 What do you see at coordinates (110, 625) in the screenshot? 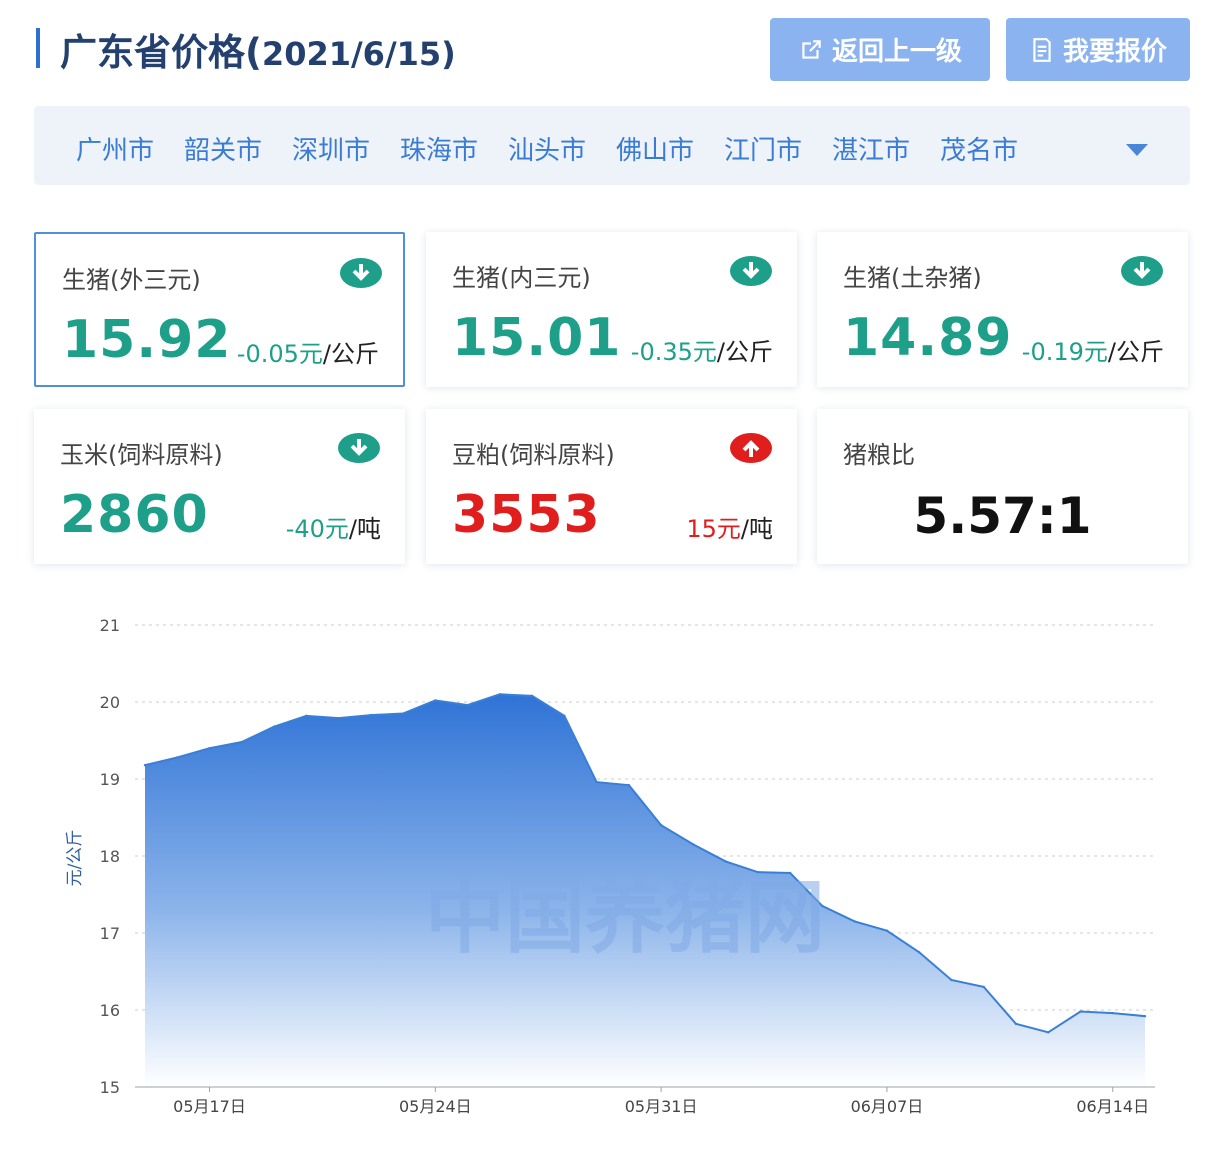
I see `y-tick-label: 21` at bounding box center [110, 625].